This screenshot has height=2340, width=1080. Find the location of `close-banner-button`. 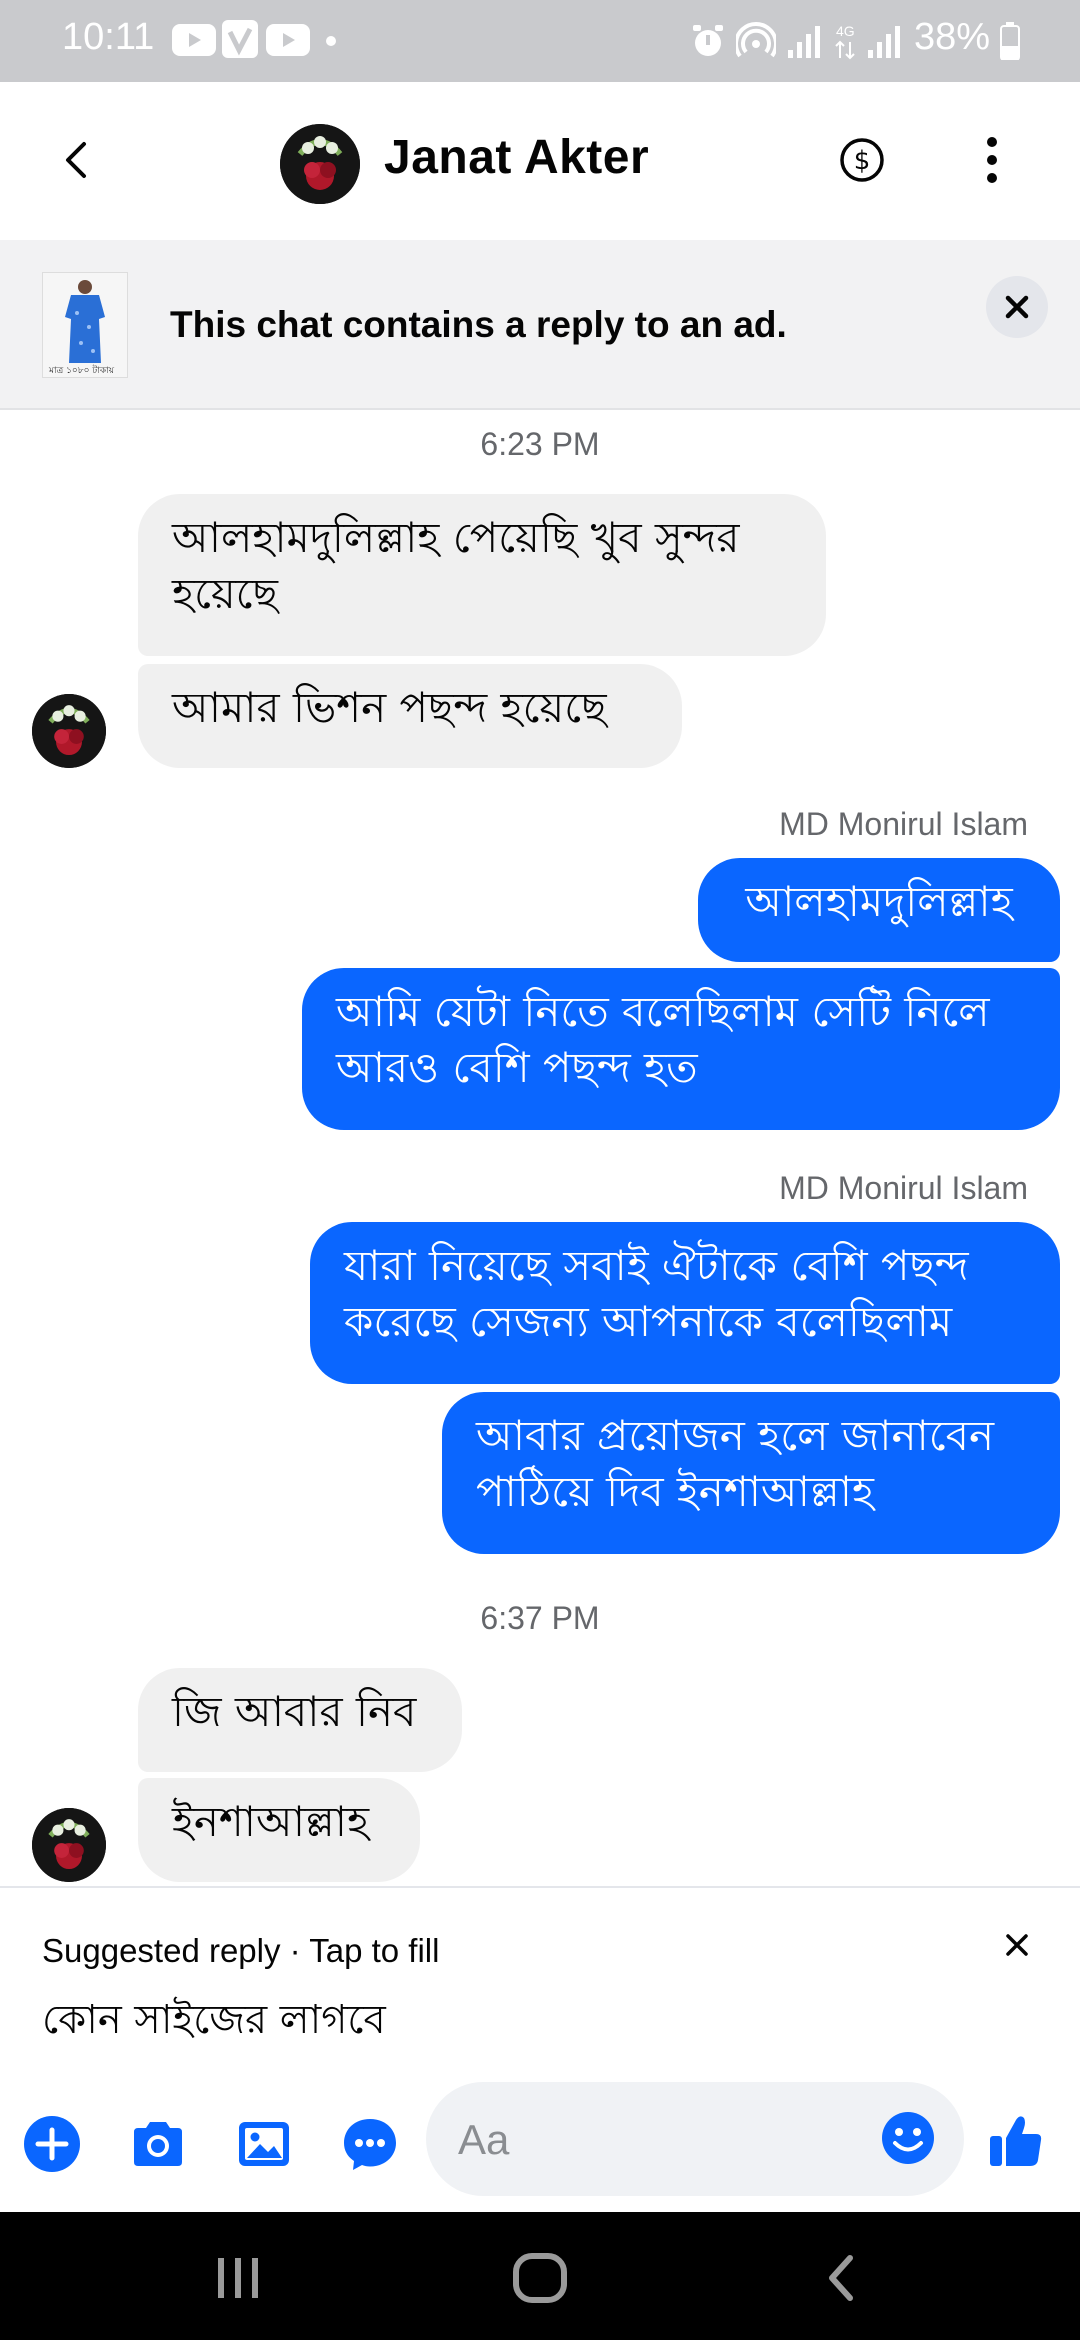

close-banner-button is located at coordinates (1017, 307).